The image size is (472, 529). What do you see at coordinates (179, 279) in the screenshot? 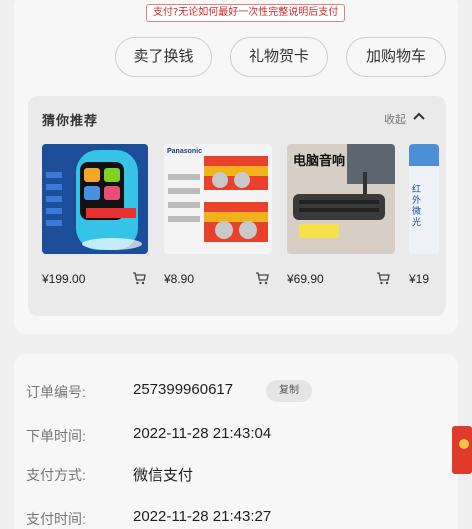
I see `product-price: ¥8.90` at bounding box center [179, 279].